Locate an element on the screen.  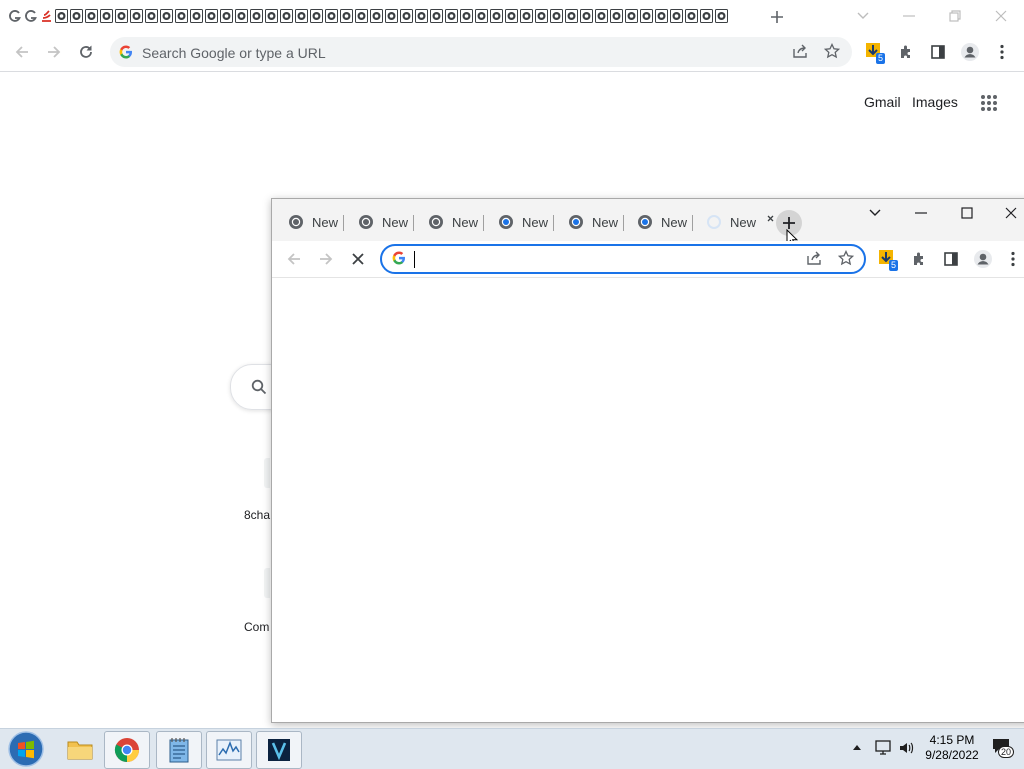
shortcut-label: 8cha is located at coordinates (257, 515).